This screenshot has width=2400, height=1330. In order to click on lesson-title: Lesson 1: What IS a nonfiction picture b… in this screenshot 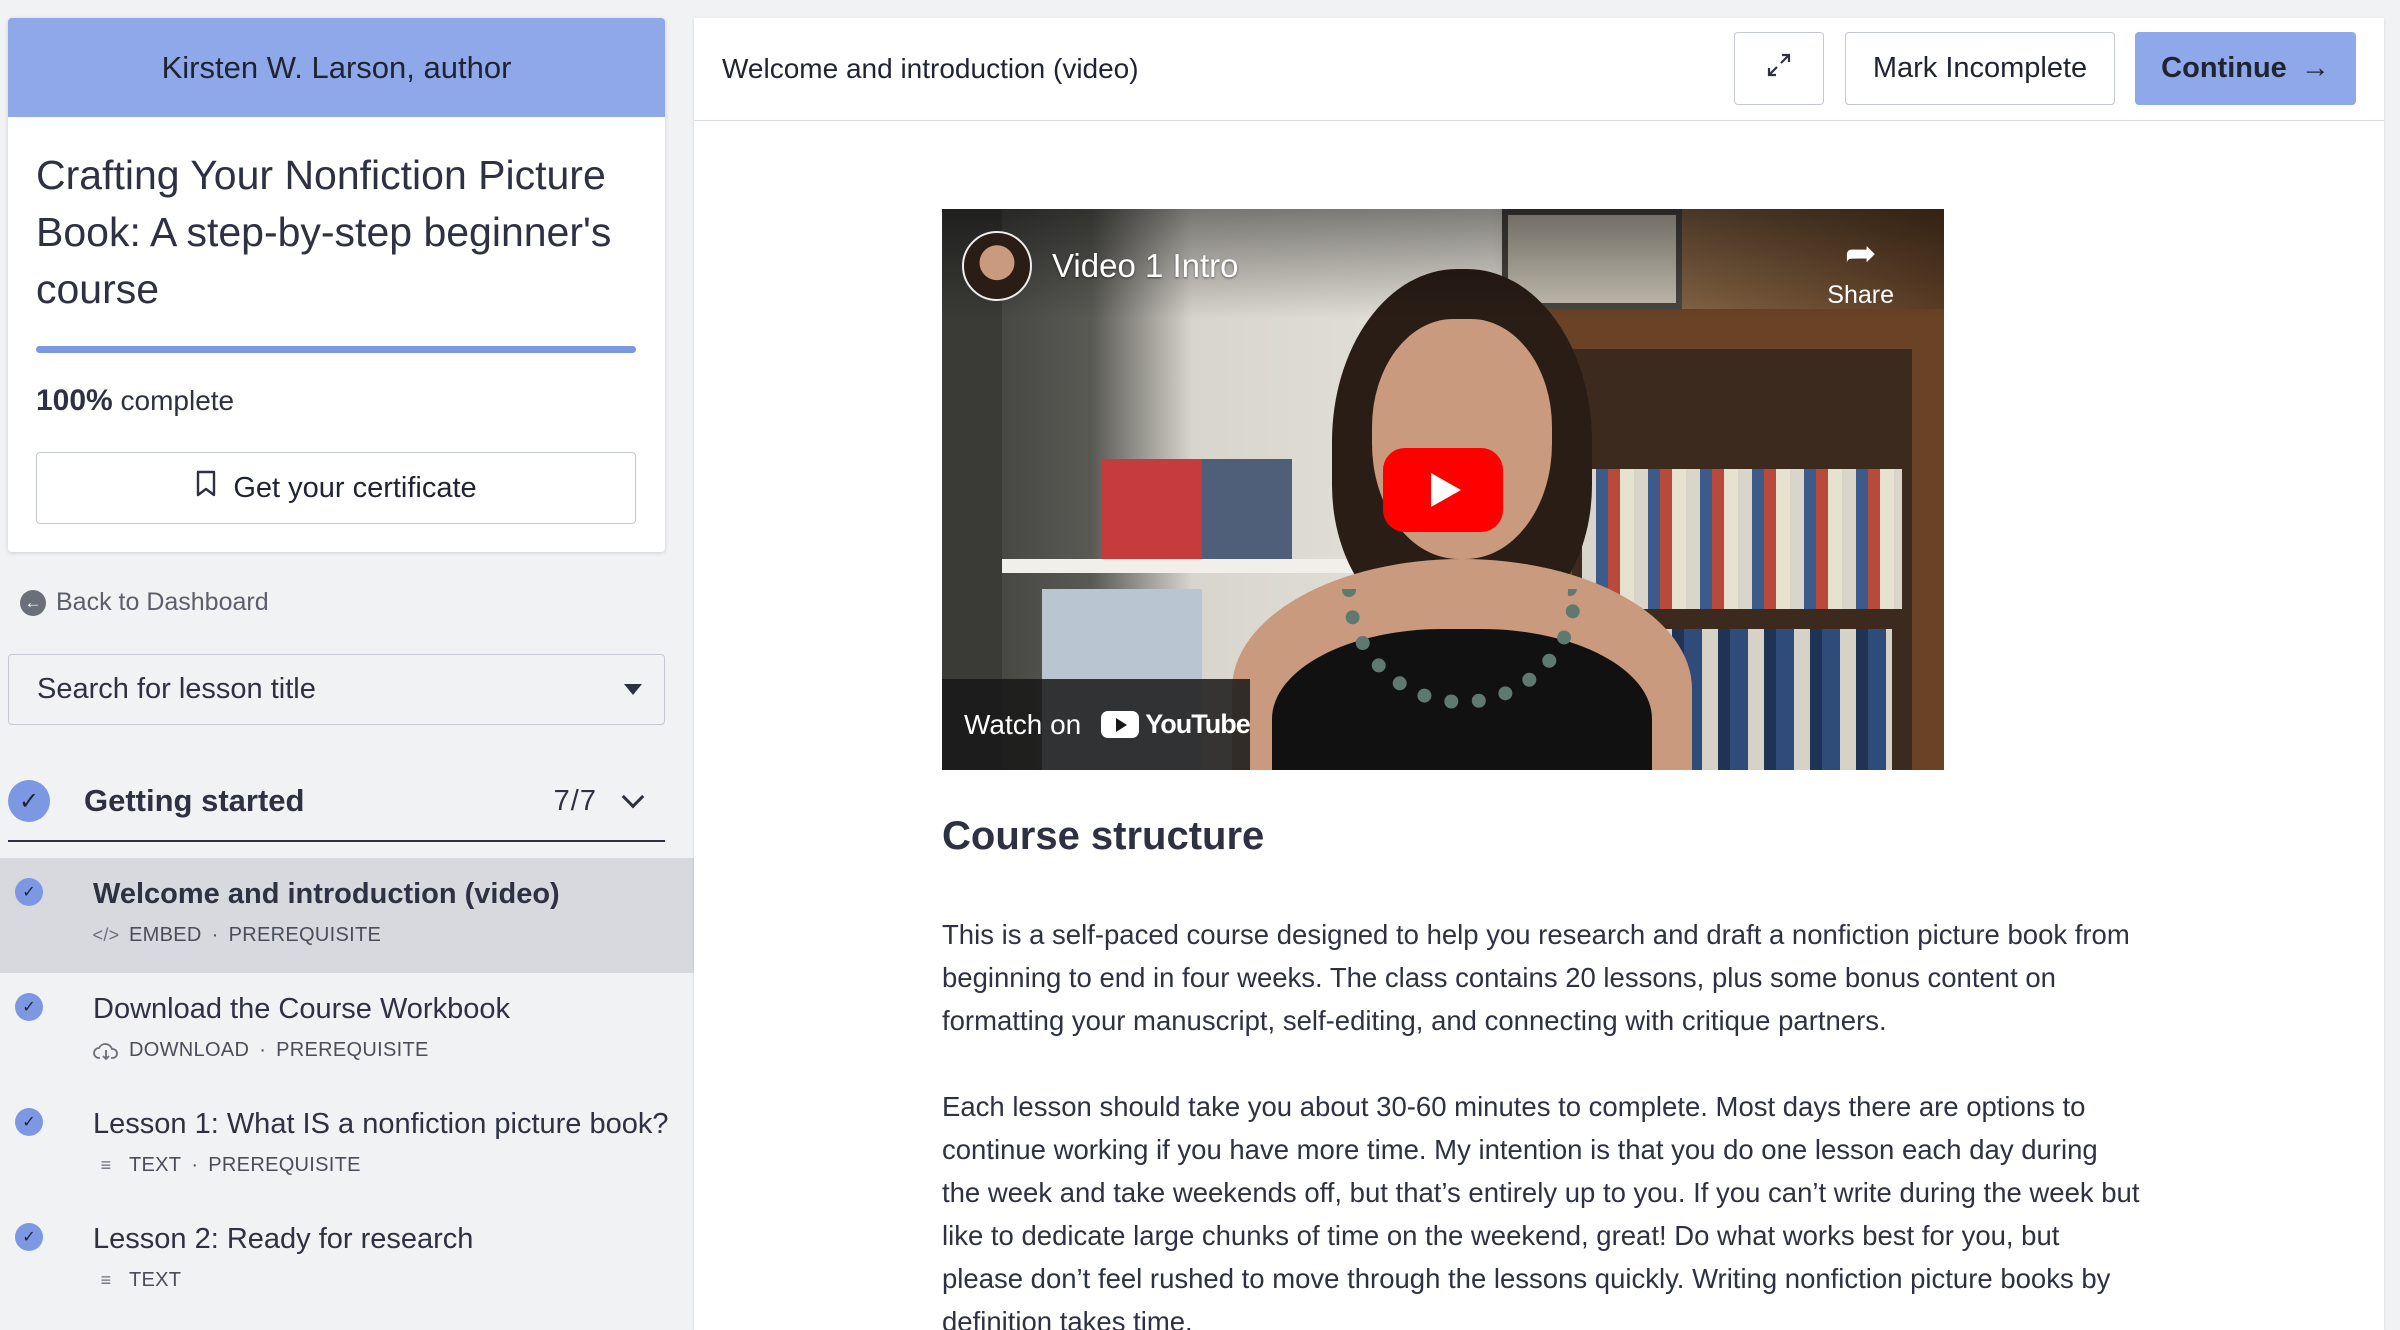, I will do `click(381, 1124)`.